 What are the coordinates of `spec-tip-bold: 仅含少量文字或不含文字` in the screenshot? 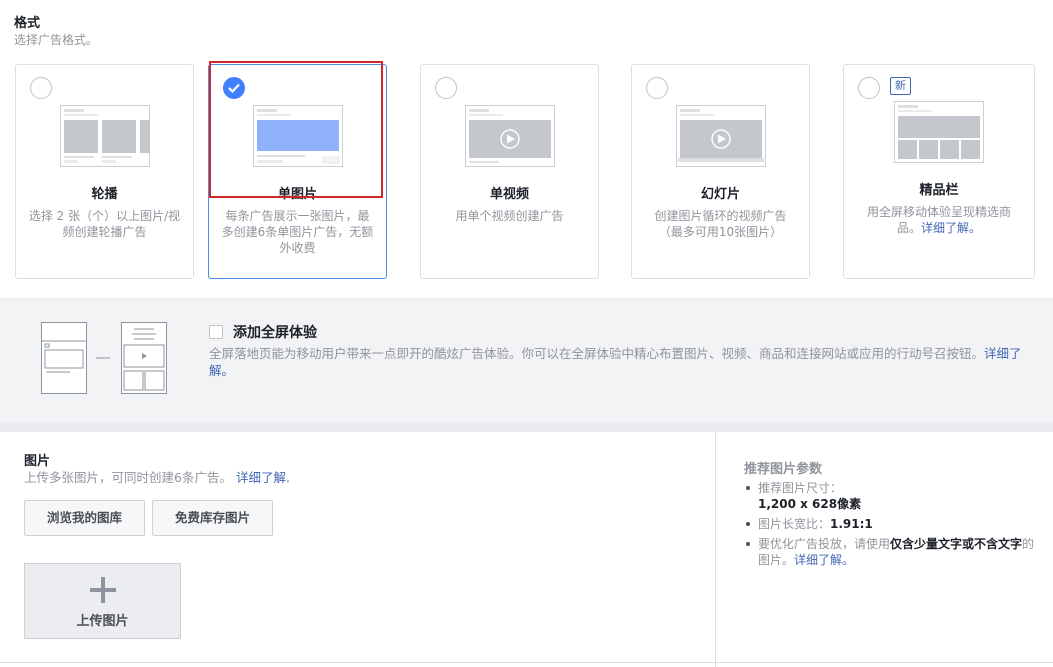 It's located at (956, 544).